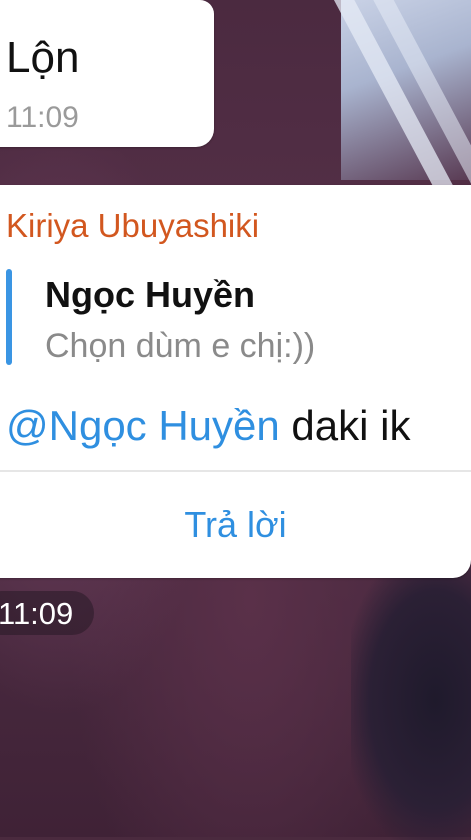 The image size is (471, 840). What do you see at coordinates (235, 525) in the screenshot?
I see `reply-button: Trả lời` at bounding box center [235, 525].